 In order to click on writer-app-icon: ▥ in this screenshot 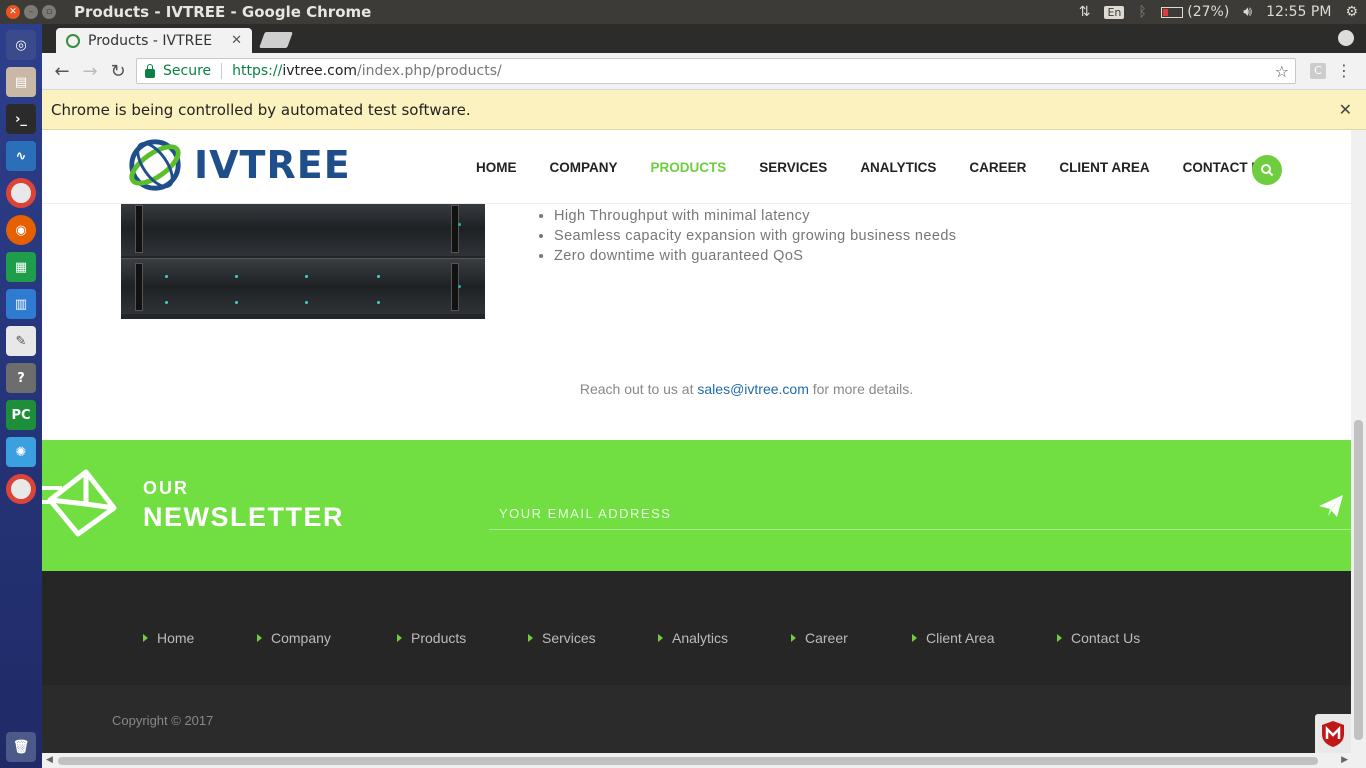, I will do `click(21, 304)`.